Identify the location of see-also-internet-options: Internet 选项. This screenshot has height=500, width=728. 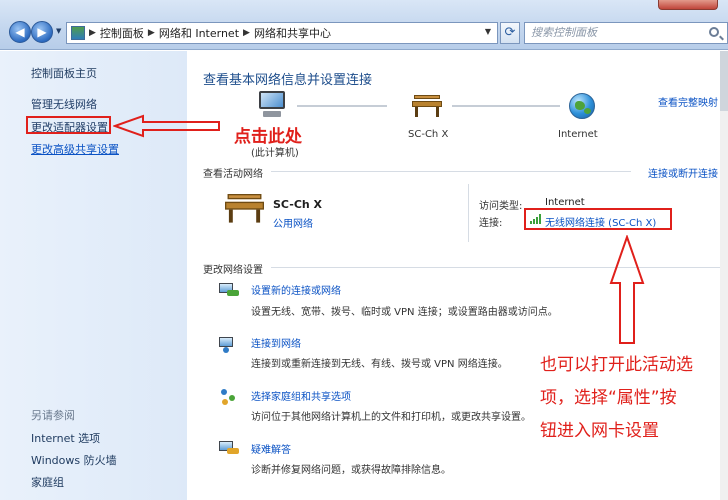
(65, 438).